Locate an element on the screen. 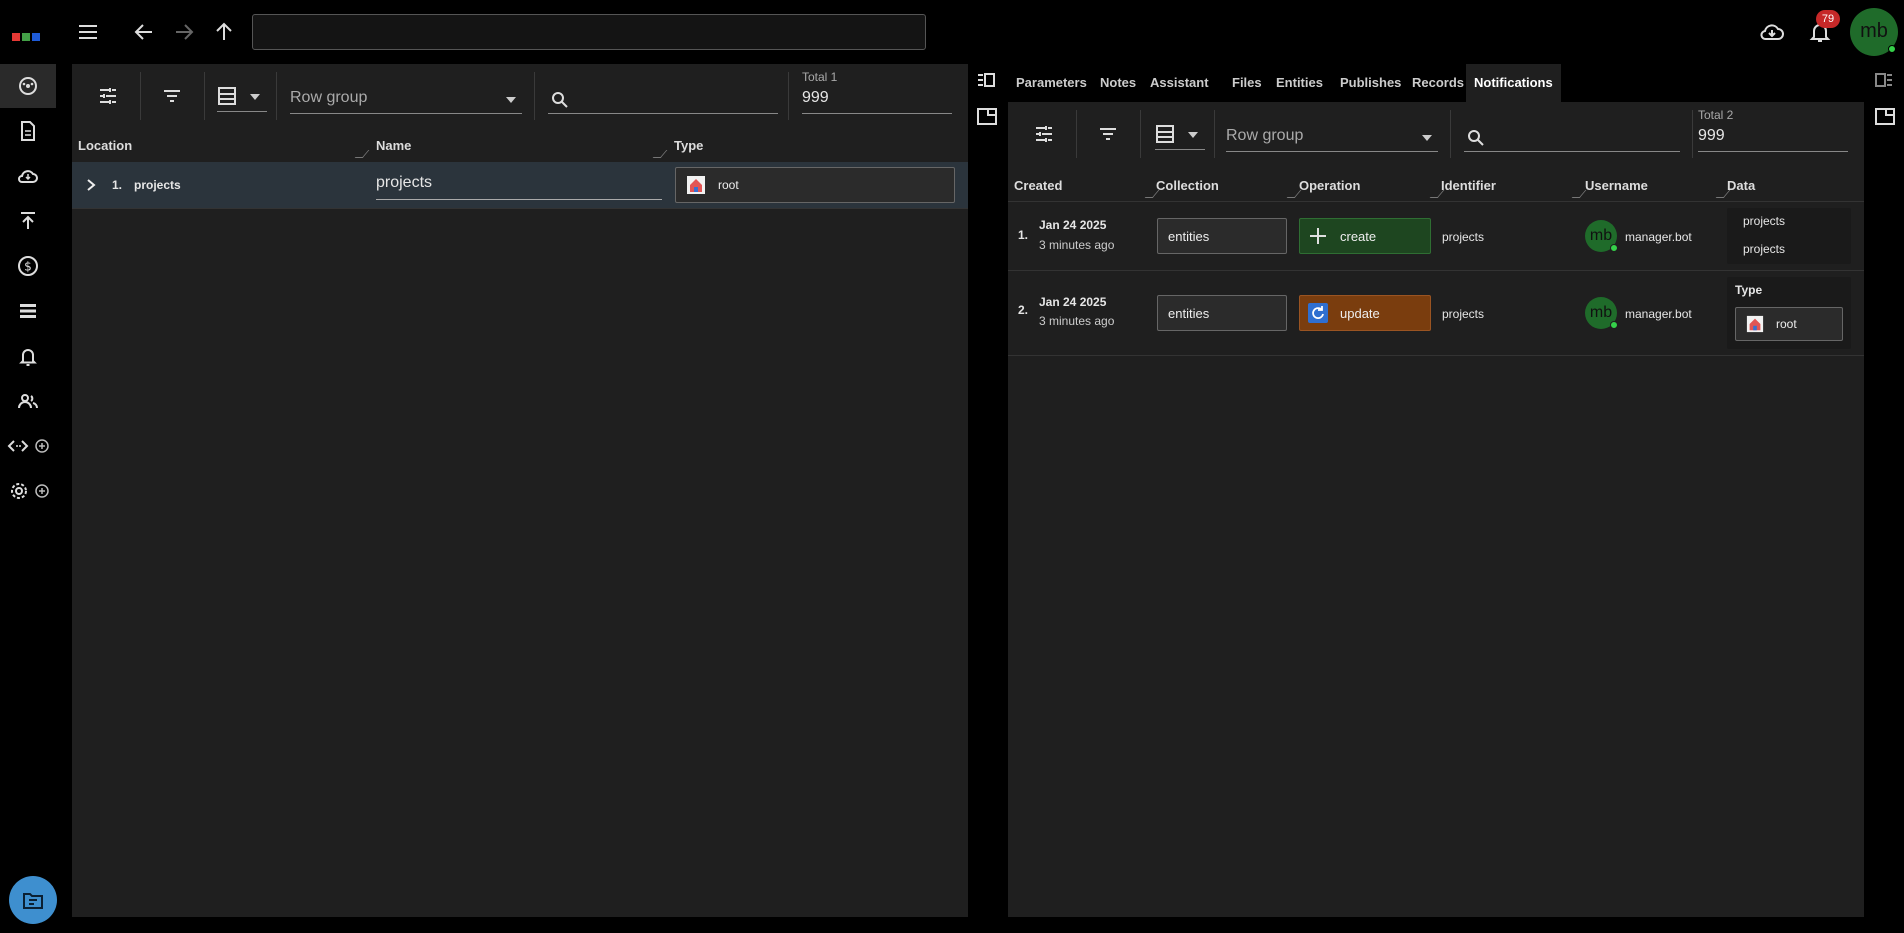  home-icon is located at coordinates (1755, 324).